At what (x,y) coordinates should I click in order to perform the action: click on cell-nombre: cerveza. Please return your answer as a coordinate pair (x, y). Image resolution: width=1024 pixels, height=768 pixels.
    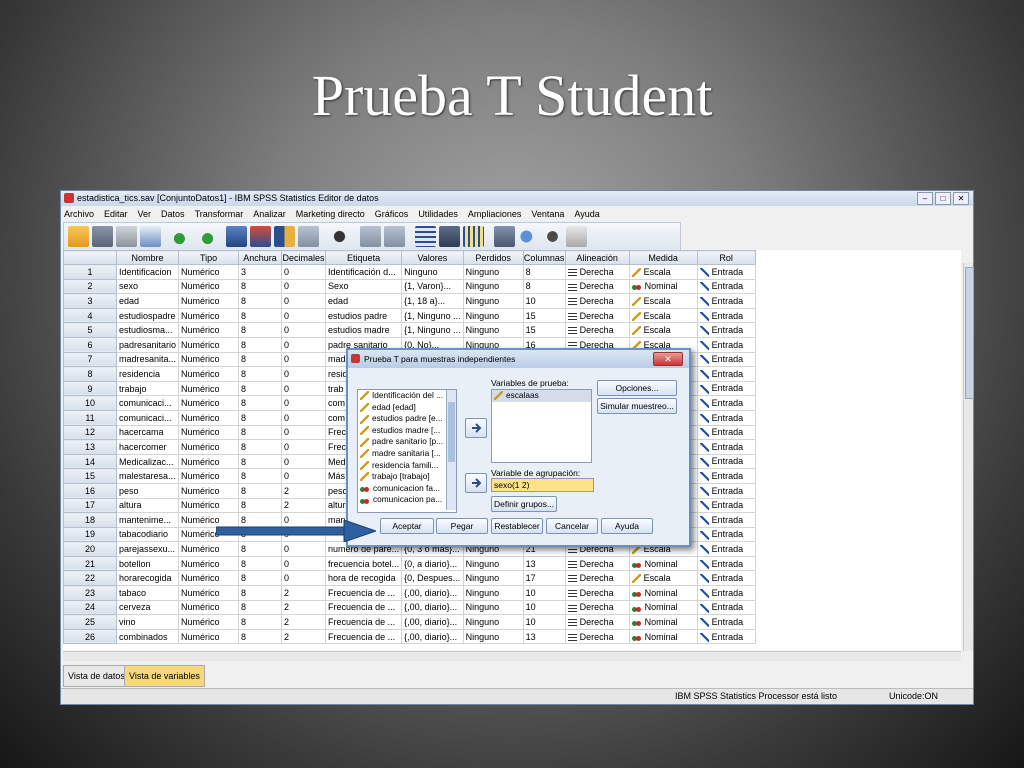
    Looking at the image, I should click on (147, 607).